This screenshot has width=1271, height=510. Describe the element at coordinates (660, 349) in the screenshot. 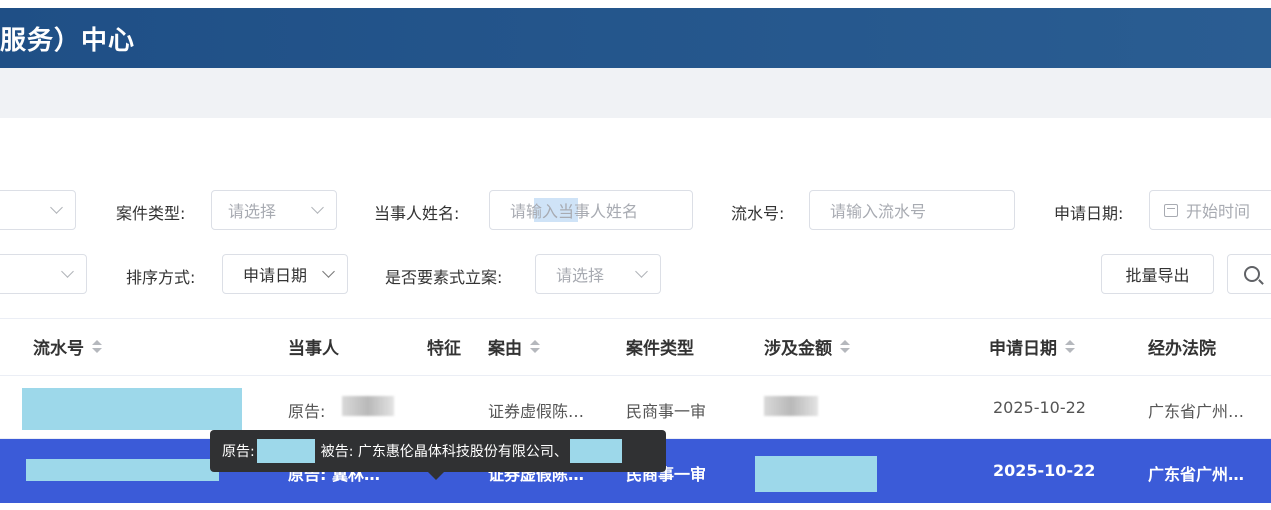

I see `column-case-type-label: 案件类型` at that location.